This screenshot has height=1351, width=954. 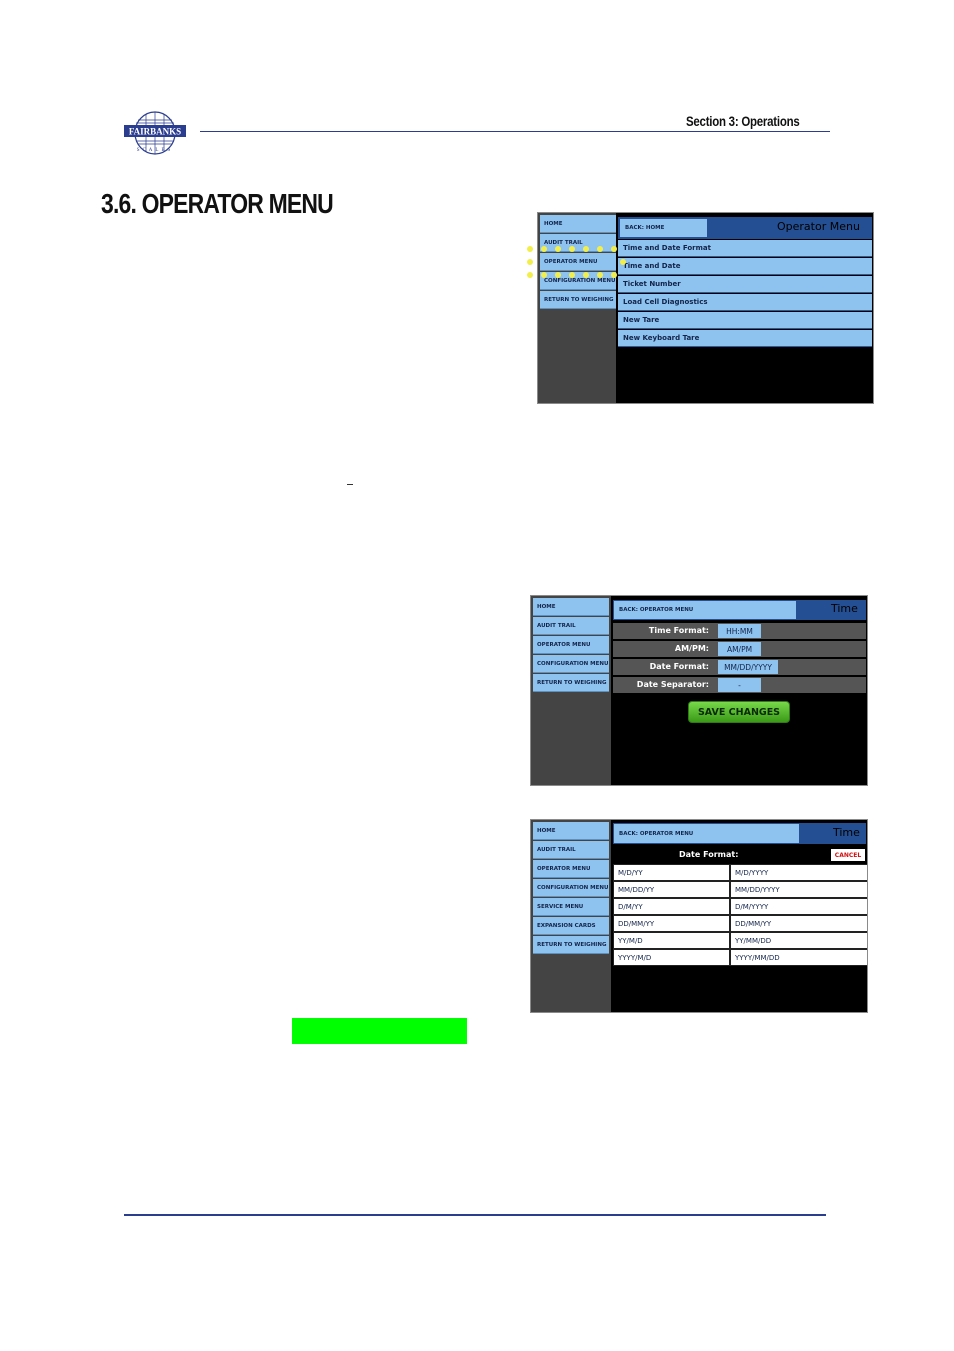 What do you see at coordinates (671, 889) in the screenshot?
I see `date-format-option: MM/DD/YY` at bounding box center [671, 889].